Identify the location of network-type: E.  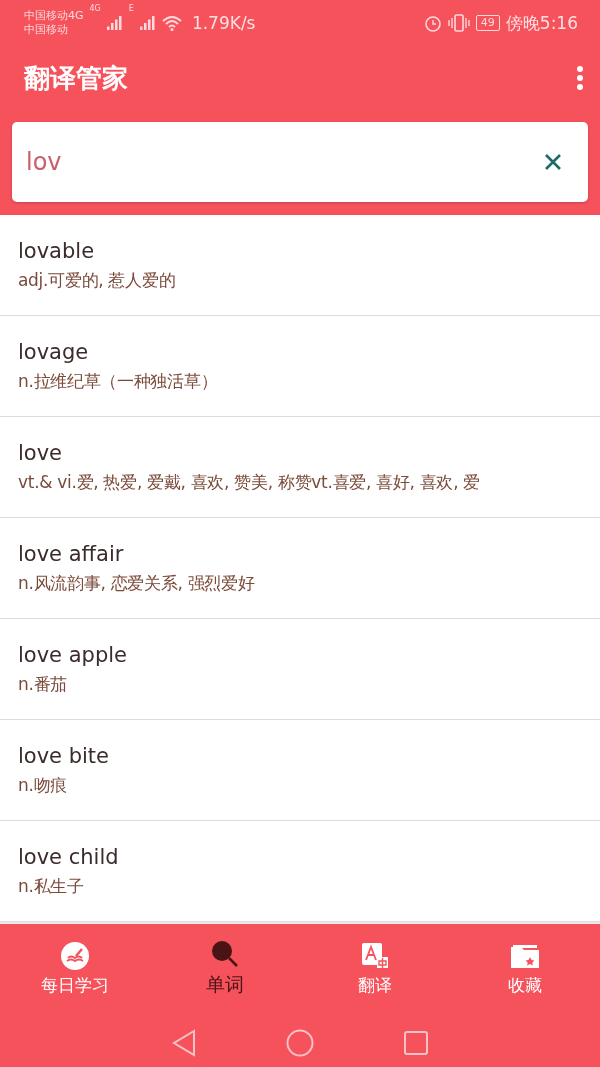
(131, 8).